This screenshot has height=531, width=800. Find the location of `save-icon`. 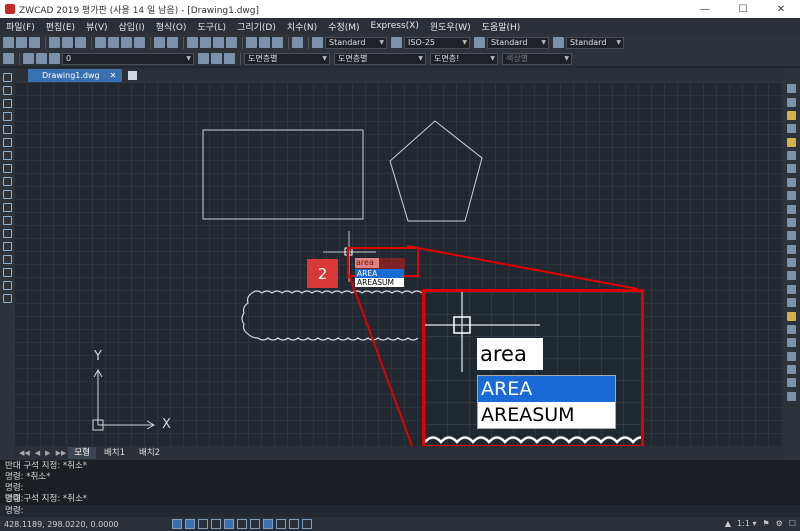

save-icon is located at coordinates (34, 42).